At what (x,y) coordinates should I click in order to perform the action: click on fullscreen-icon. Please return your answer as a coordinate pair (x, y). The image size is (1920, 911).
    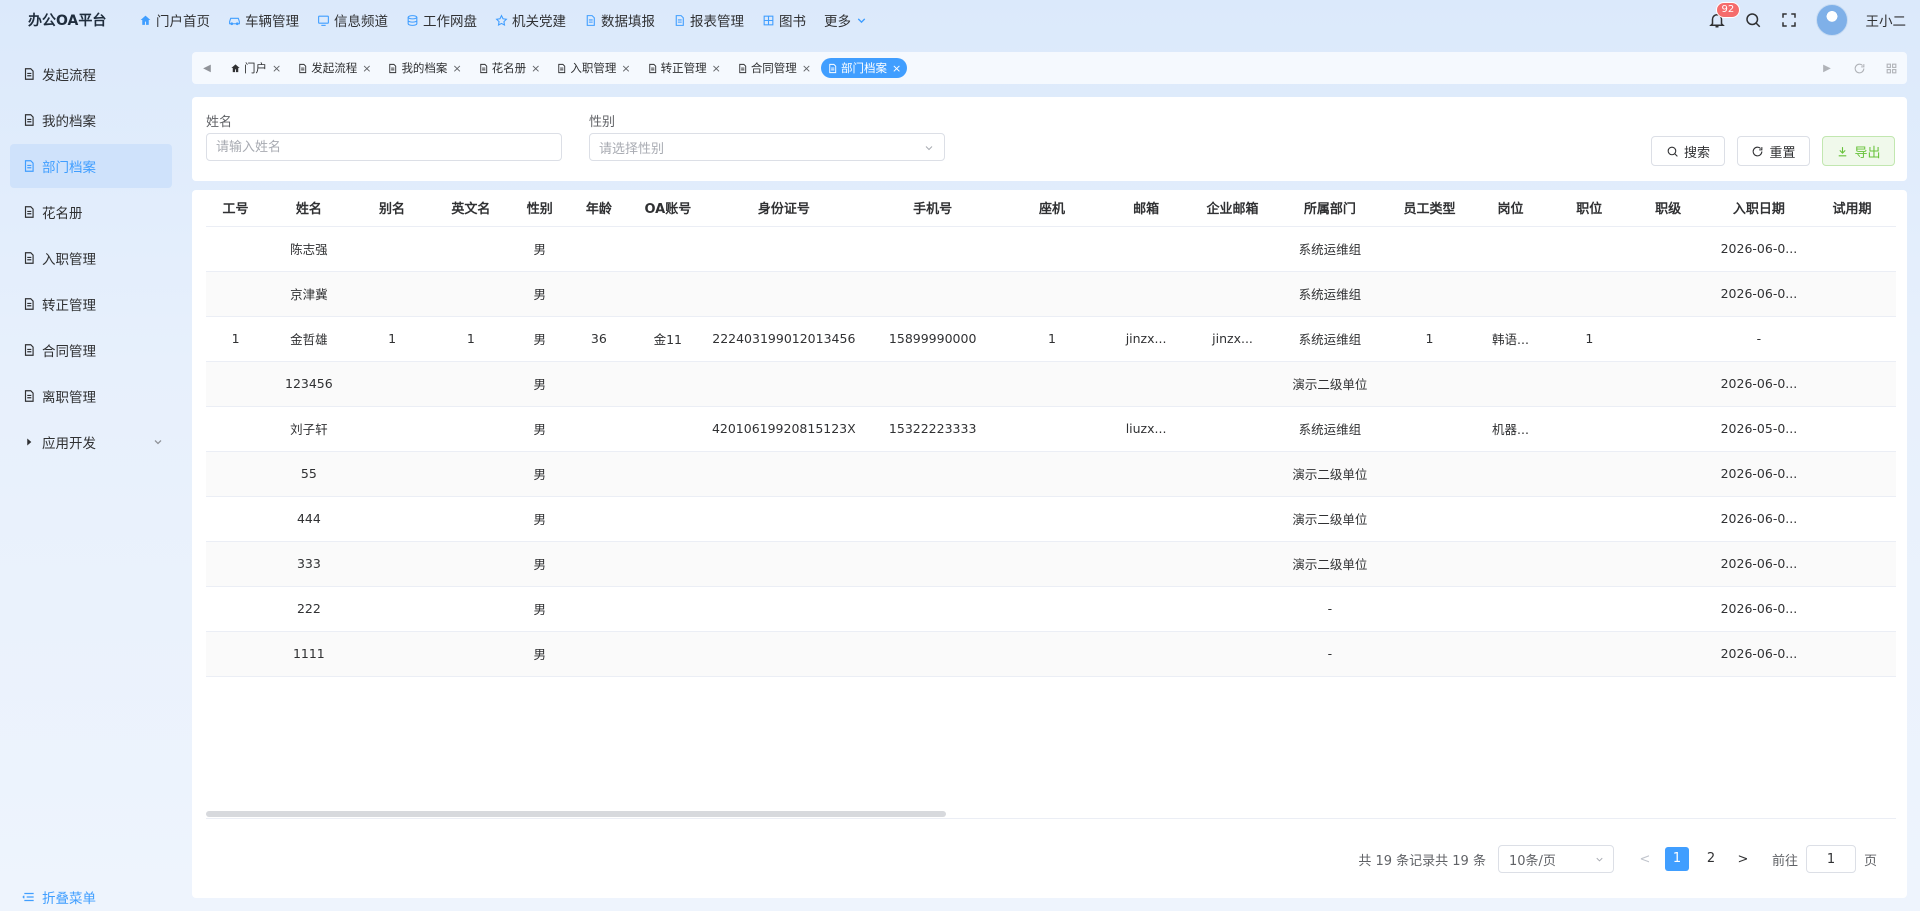
    Looking at the image, I should click on (1789, 20).